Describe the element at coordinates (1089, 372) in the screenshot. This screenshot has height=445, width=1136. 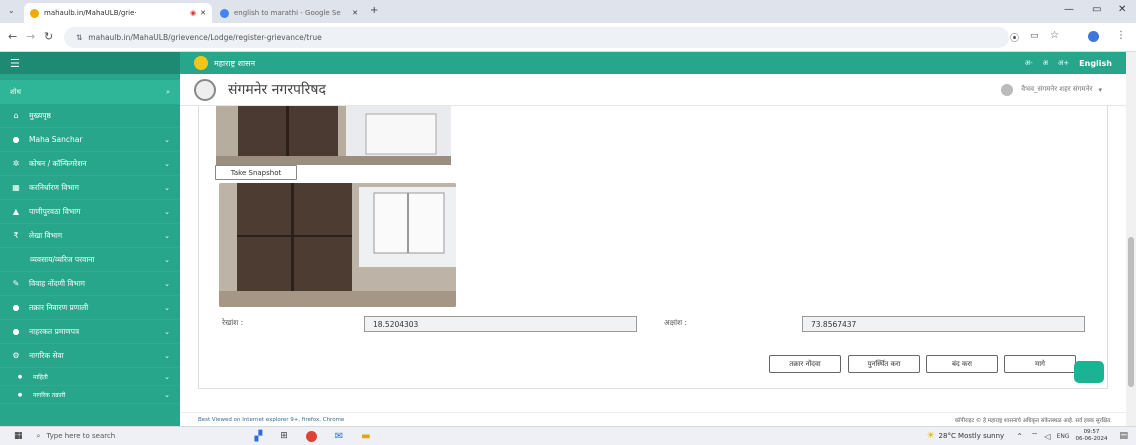
I see `floating-action-button` at that location.